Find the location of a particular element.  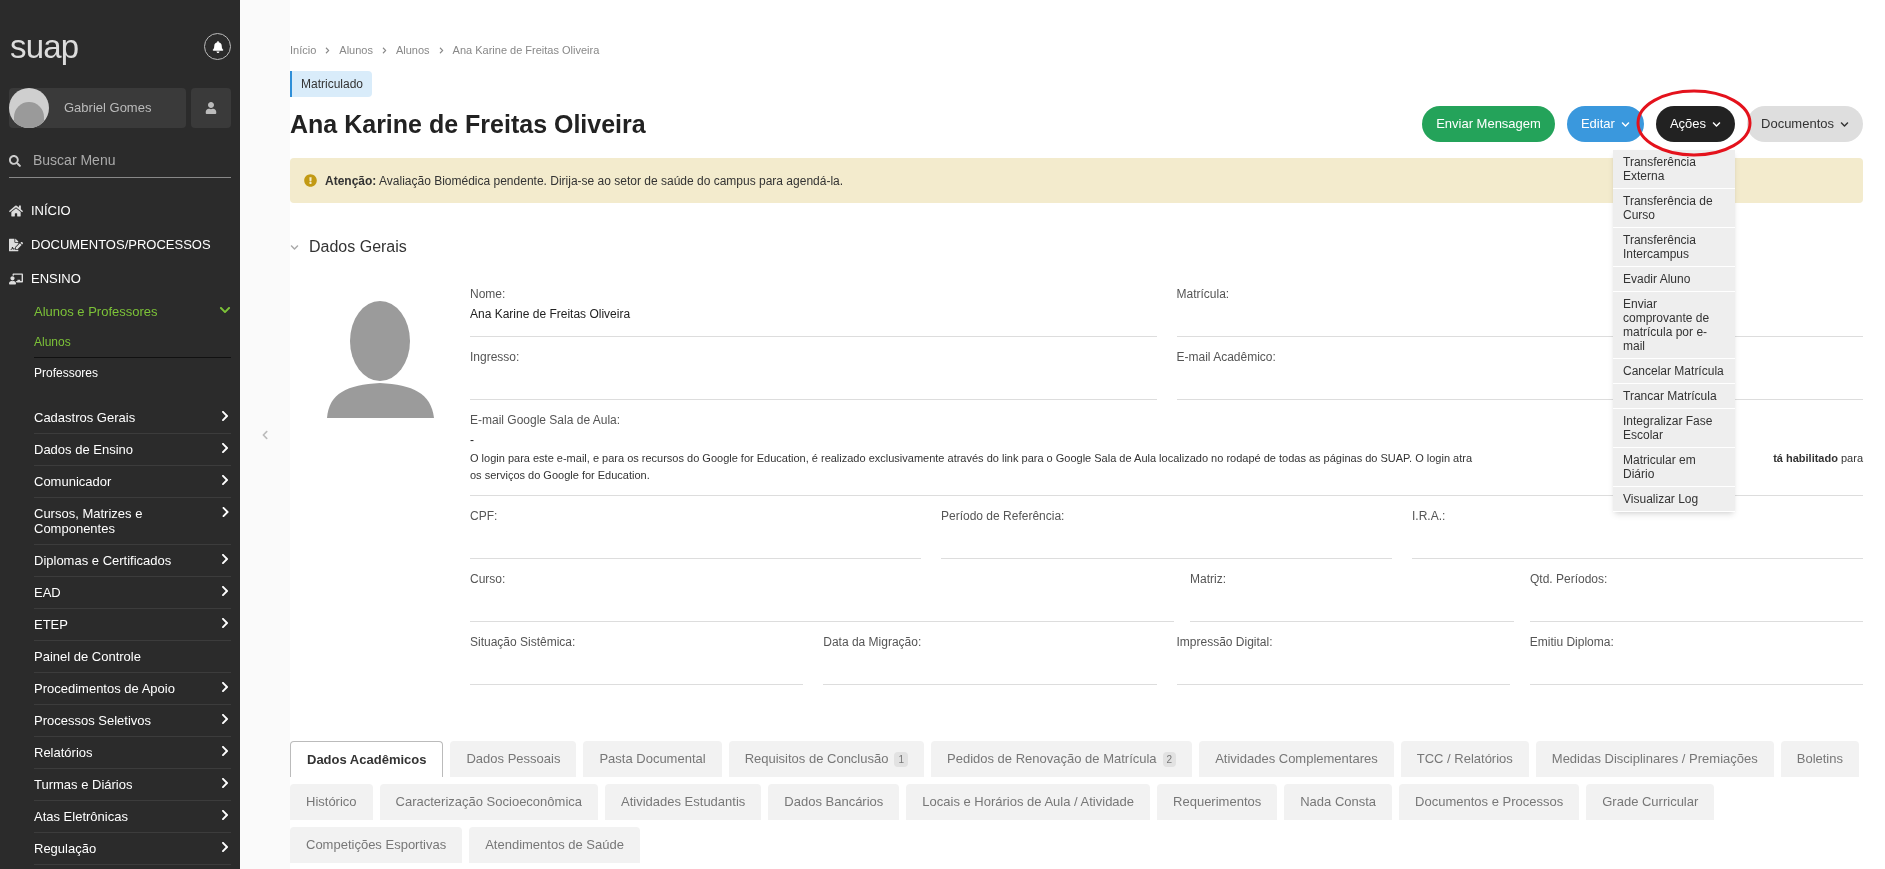

menu-item: Integralizar Fase Escolar is located at coordinates (1674, 428).